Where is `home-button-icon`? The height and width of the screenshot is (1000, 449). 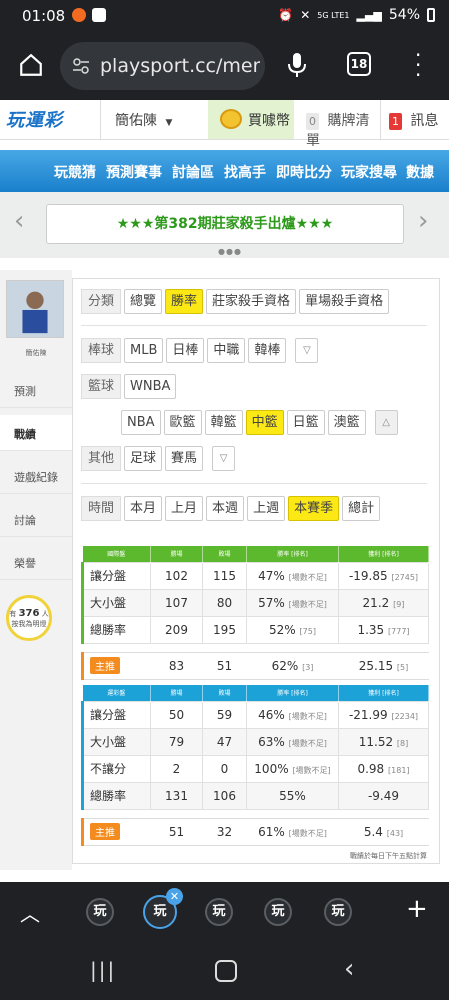 home-button-icon is located at coordinates (226, 971).